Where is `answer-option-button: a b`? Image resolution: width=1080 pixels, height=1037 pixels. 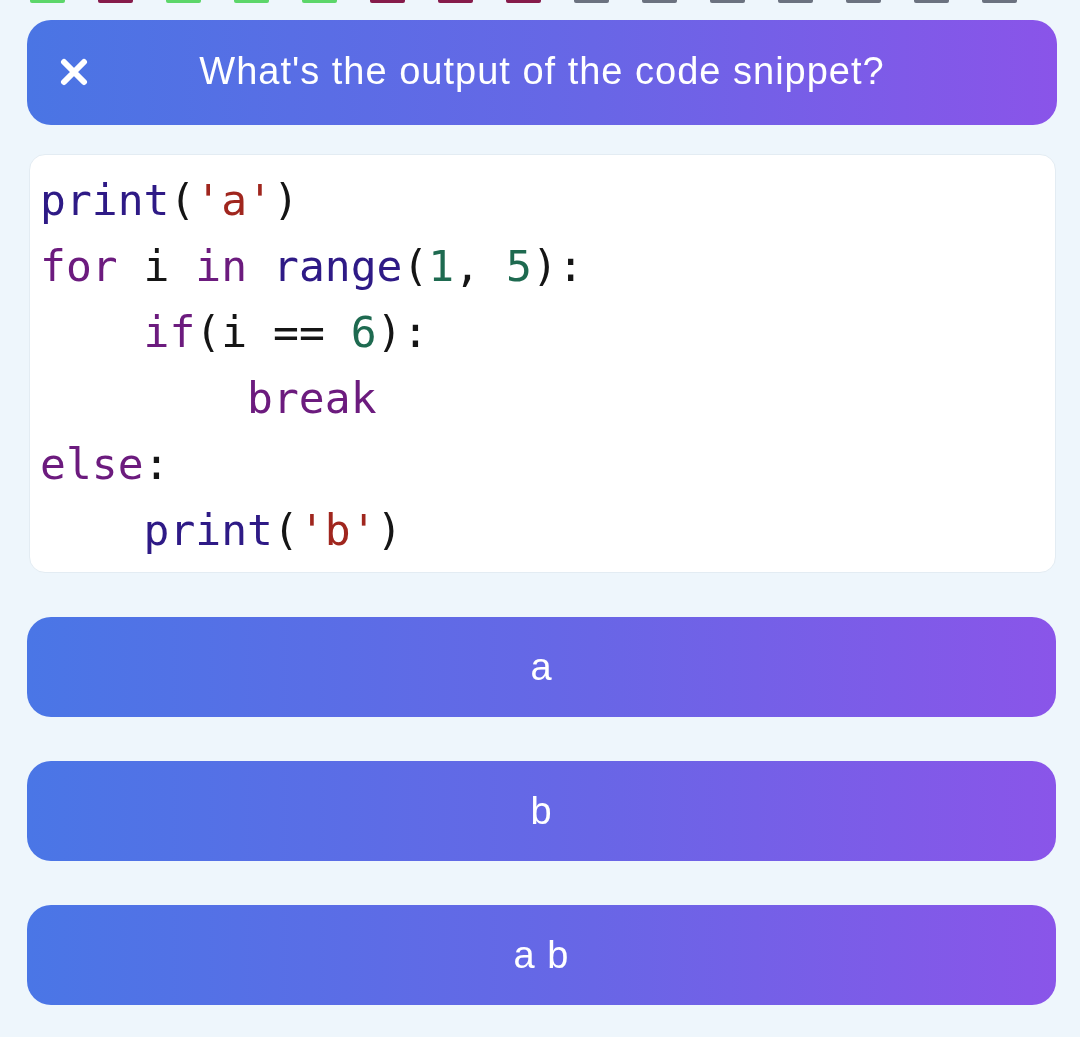
answer-option-button: a b is located at coordinates (541, 955).